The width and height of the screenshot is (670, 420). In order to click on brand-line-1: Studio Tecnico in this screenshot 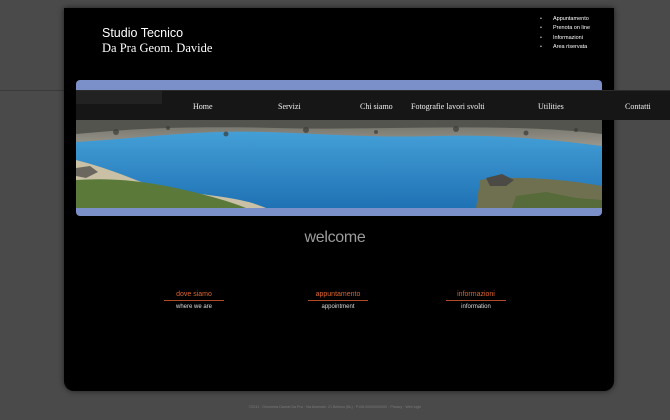, I will do `click(143, 33)`.